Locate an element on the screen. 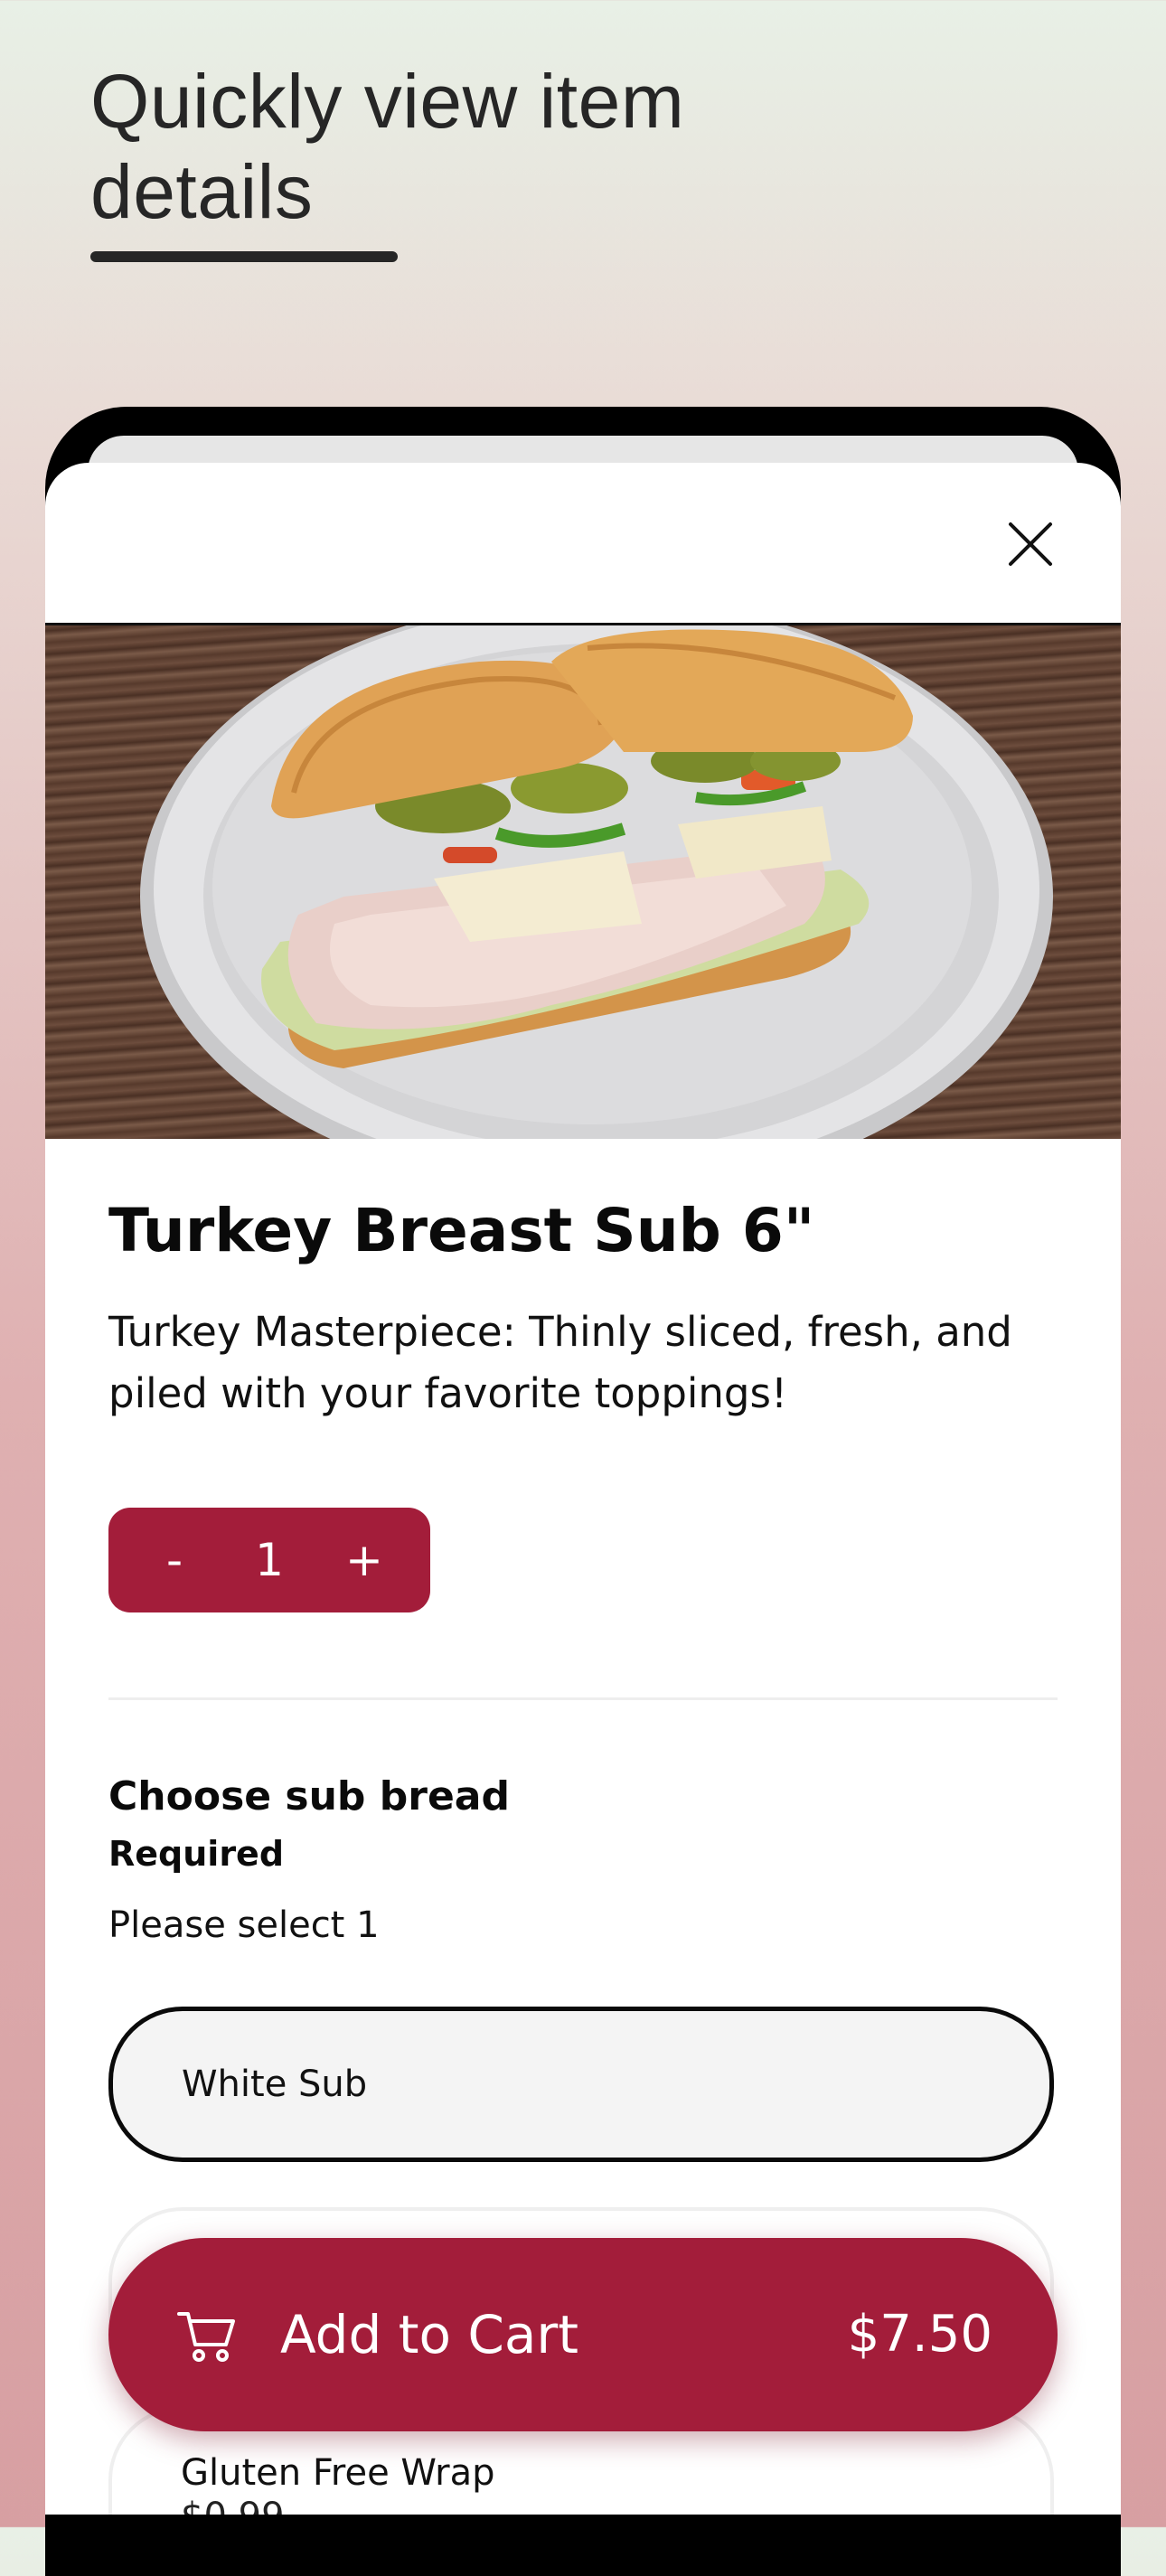 This screenshot has width=1166, height=2576. promo-headline-line2: details is located at coordinates (202, 192).